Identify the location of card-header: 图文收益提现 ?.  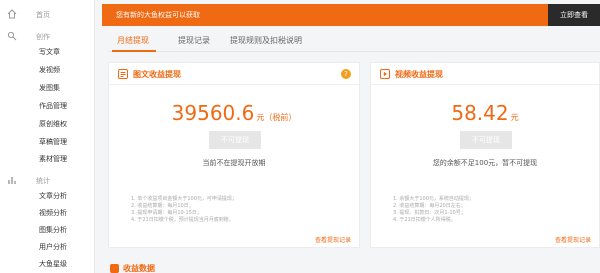
(234, 74).